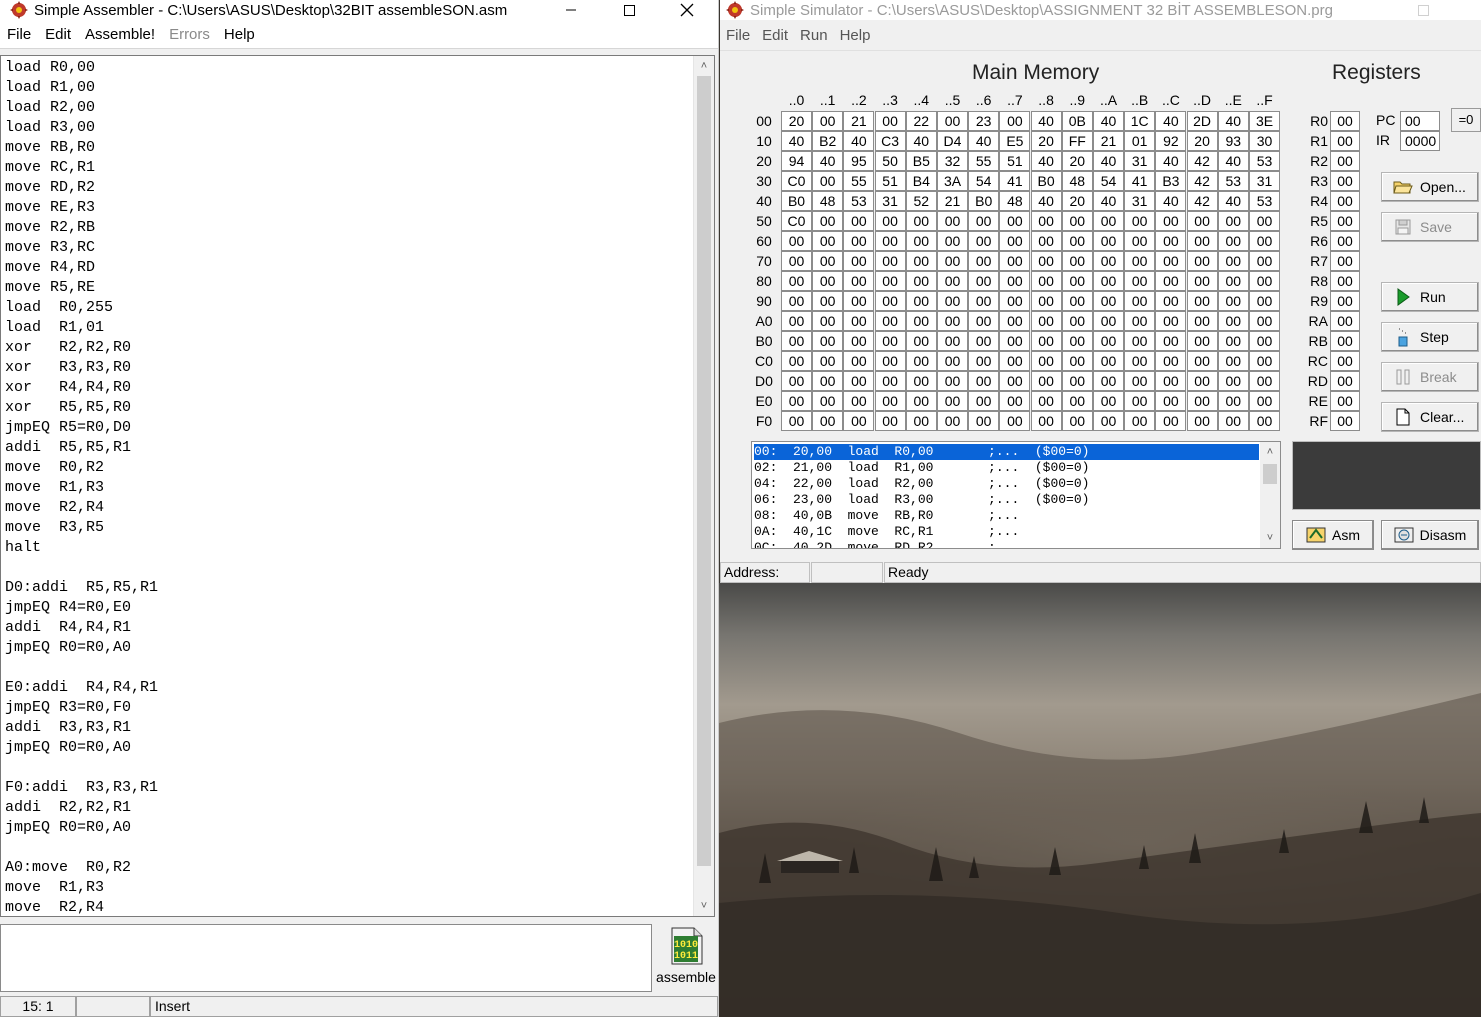  What do you see at coordinates (775, 35) in the screenshot?
I see `sim-menu-edit: Edit` at bounding box center [775, 35].